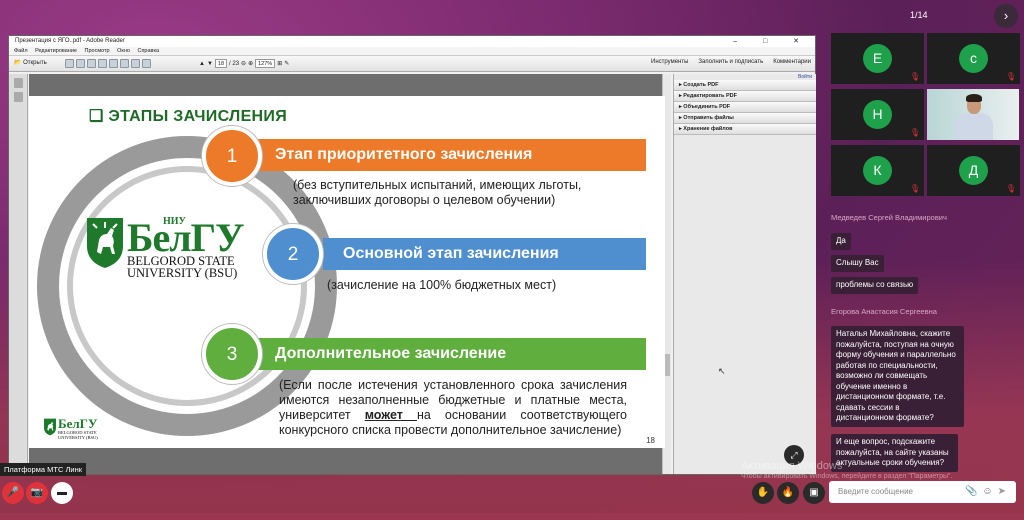 This screenshot has width=1024, height=520. I want to click on panel-send-files: ▸ Отправить файлы, so click(745, 118).